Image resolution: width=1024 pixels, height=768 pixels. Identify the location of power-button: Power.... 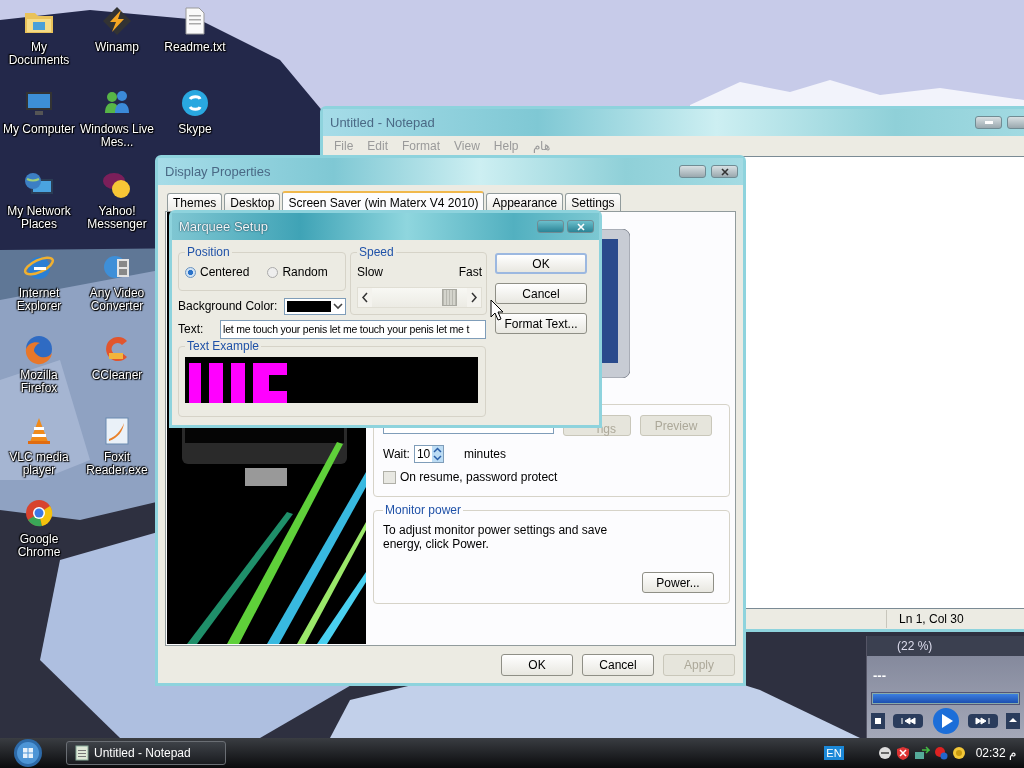
(678, 582).